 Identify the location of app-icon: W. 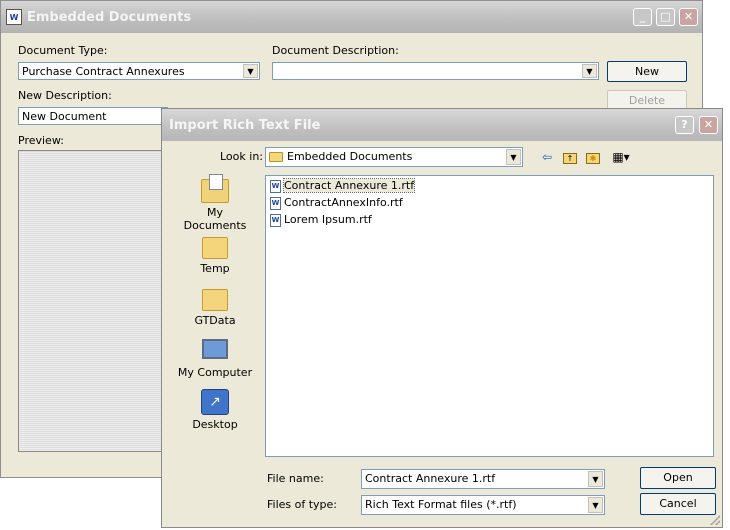
(14, 17).